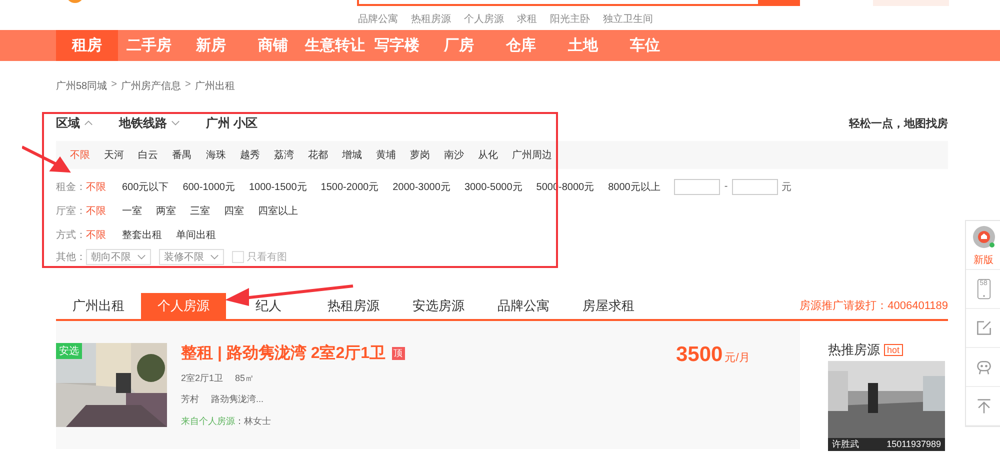 The image size is (1000, 459). What do you see at coordinates (484, 19) in the screenshot?
I see `hot-search-link: 个人房源` at bounding box center [484, 19].